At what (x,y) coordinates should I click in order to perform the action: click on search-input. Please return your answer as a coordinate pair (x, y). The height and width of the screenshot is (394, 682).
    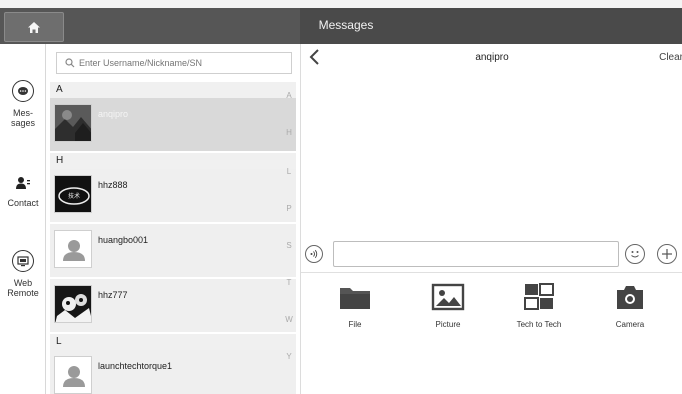
    Looking at the image, I should click on (179, 63).